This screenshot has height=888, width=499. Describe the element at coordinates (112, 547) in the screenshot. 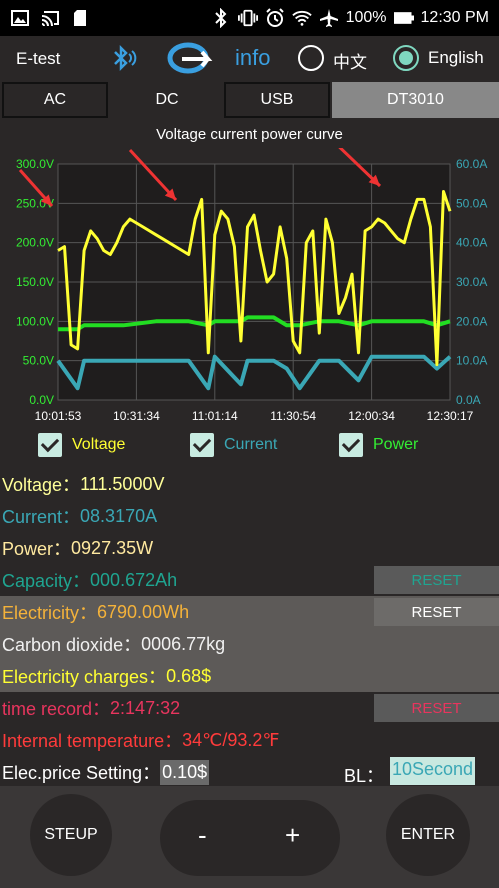

I see `power-reading-value: 0927.35W` at that location.